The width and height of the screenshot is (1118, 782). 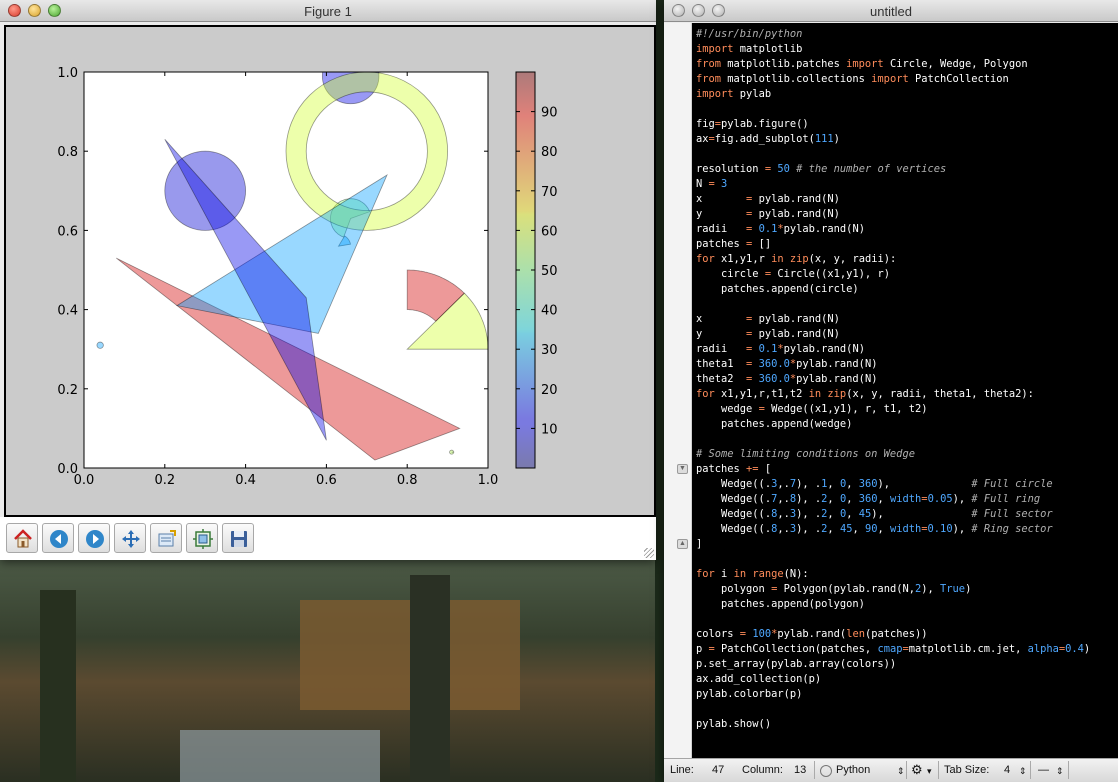 What do you see at coordinates (709, 64) in the screenshot?
I see `code-token: from` at bounding box center [709, 64].